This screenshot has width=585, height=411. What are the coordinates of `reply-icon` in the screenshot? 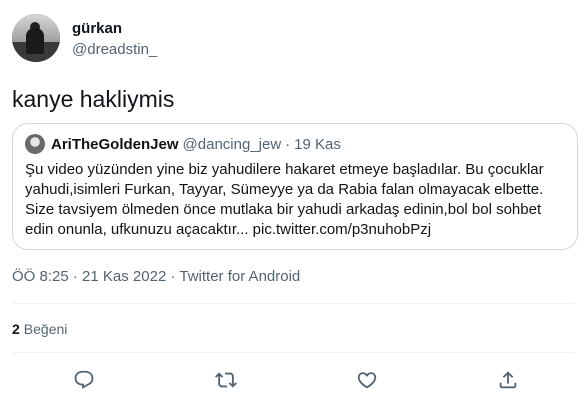 It's located at (84, 379).